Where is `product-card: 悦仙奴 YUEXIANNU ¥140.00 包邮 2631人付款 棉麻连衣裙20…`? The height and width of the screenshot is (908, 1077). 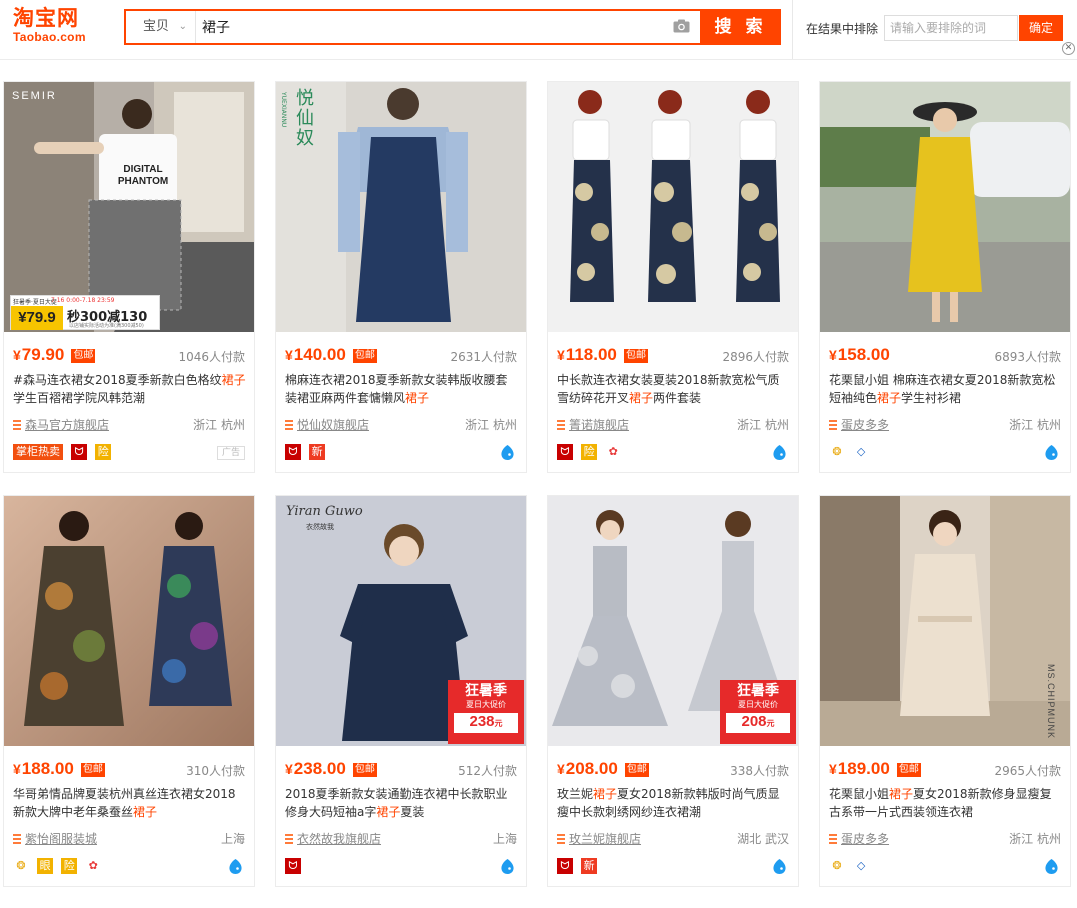
product-card: 悦仙奴 YUEXIANNU ¥140.00 包邮 2631人付款 棉麻连衣裙20… is located at coordinates (401, 277).